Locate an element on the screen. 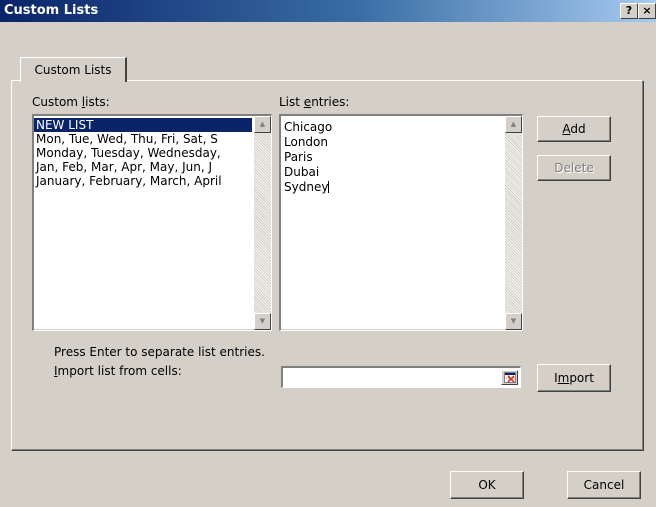 The height and width of the screenshot is (507, 656). list-entries-label: List entries: is located at coordinates (314, 102).